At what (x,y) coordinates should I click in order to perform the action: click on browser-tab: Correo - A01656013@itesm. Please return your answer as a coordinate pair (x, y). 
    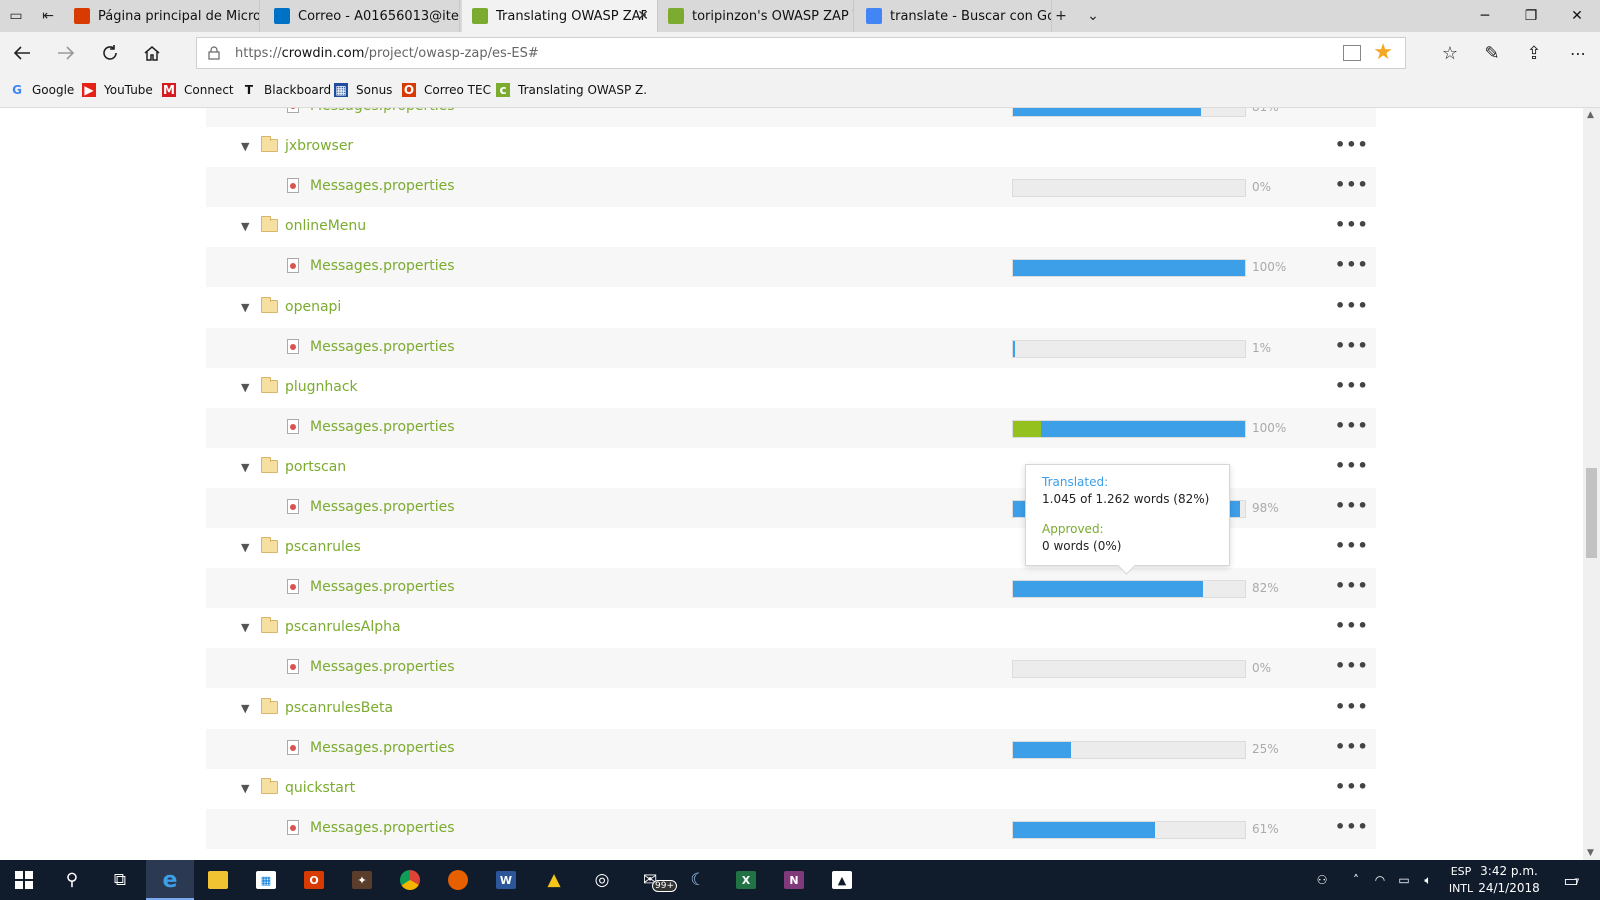
    Looking at the image, I should click on (362, 16).